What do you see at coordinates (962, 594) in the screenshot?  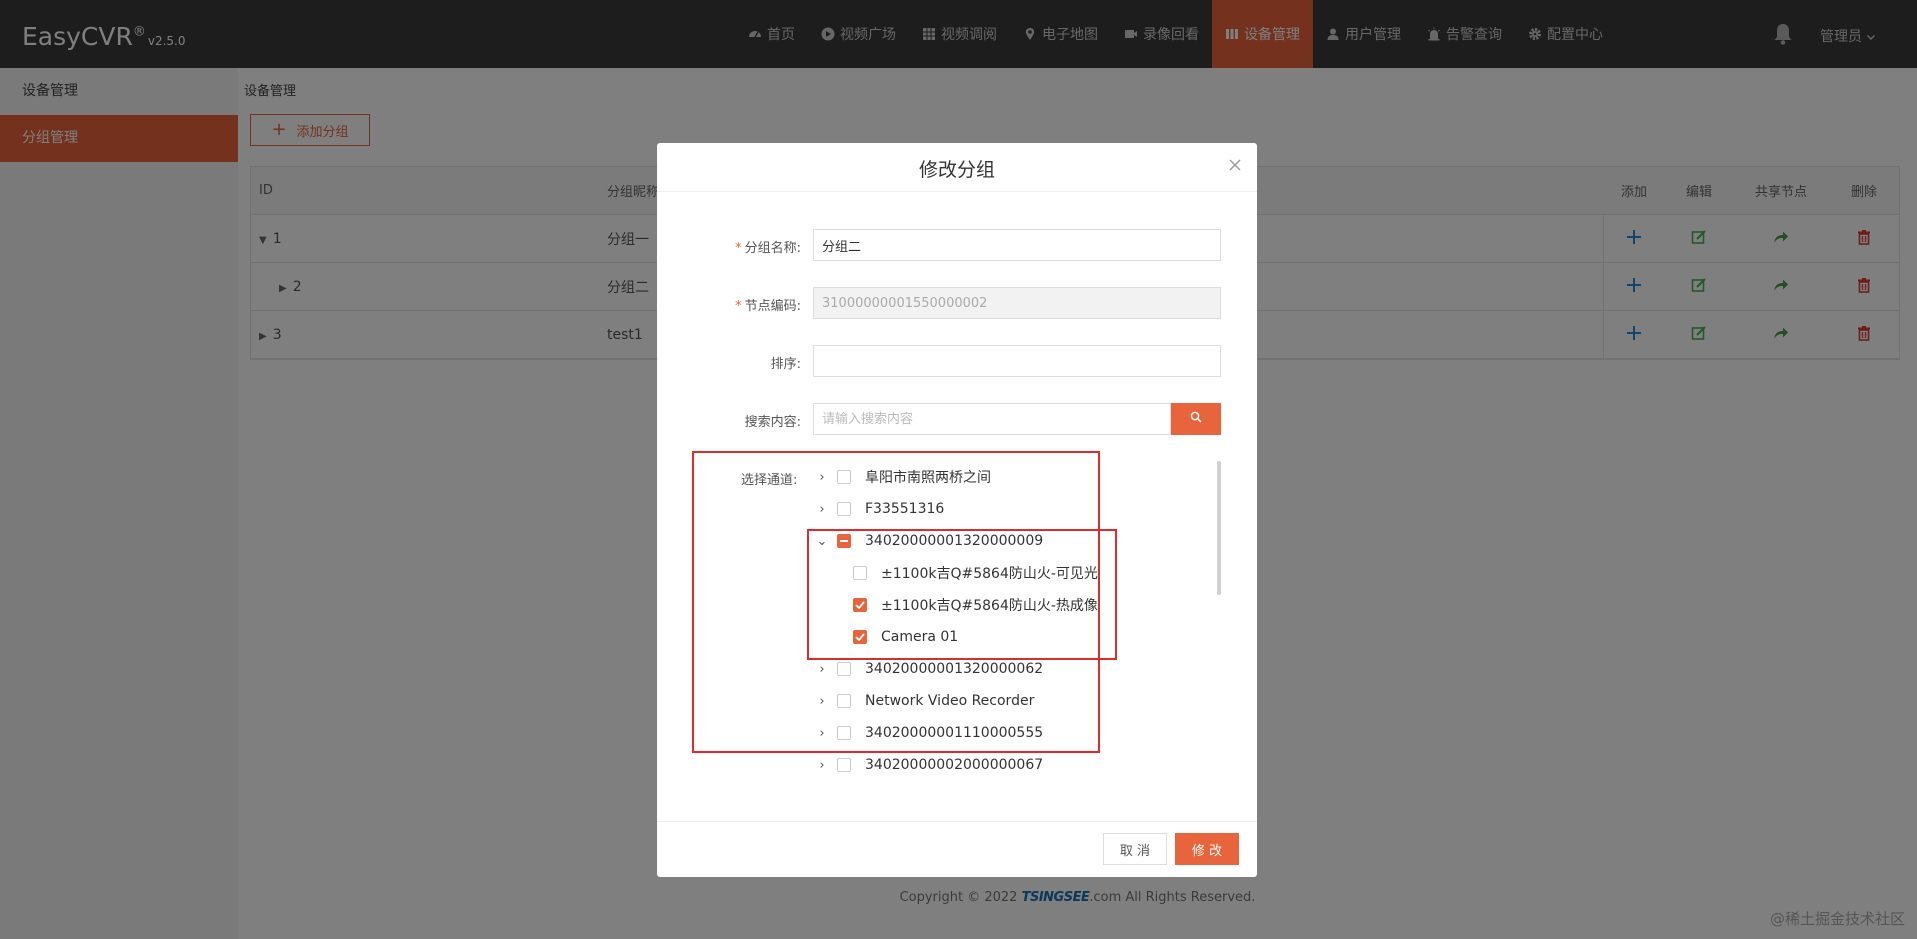 I see `highlight-box-selected` at bounding box center [962, 594].